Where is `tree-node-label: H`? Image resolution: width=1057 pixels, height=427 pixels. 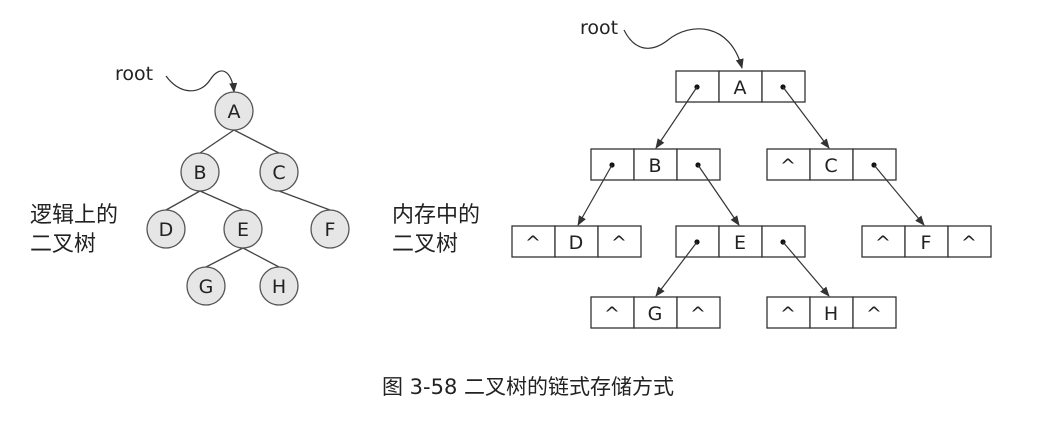 tree-node-label: H is located at coordinates (279, 287).